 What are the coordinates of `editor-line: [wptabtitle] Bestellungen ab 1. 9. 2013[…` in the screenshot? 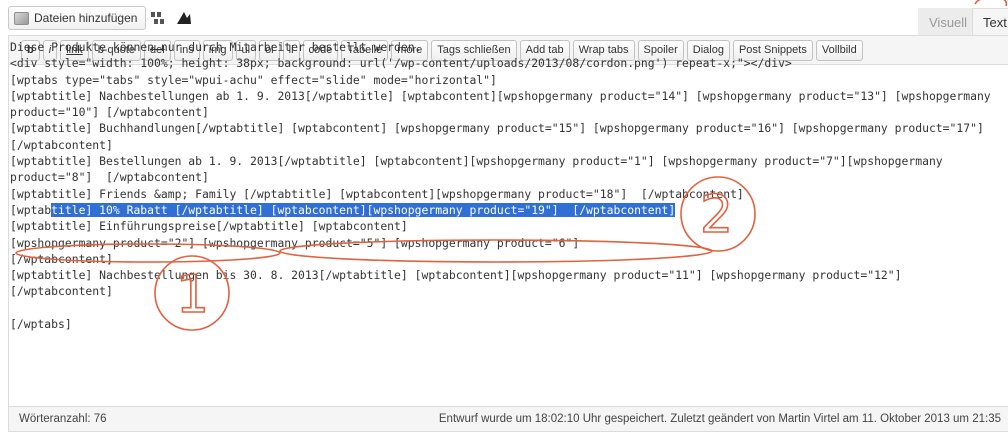 It's located at (505, 161).